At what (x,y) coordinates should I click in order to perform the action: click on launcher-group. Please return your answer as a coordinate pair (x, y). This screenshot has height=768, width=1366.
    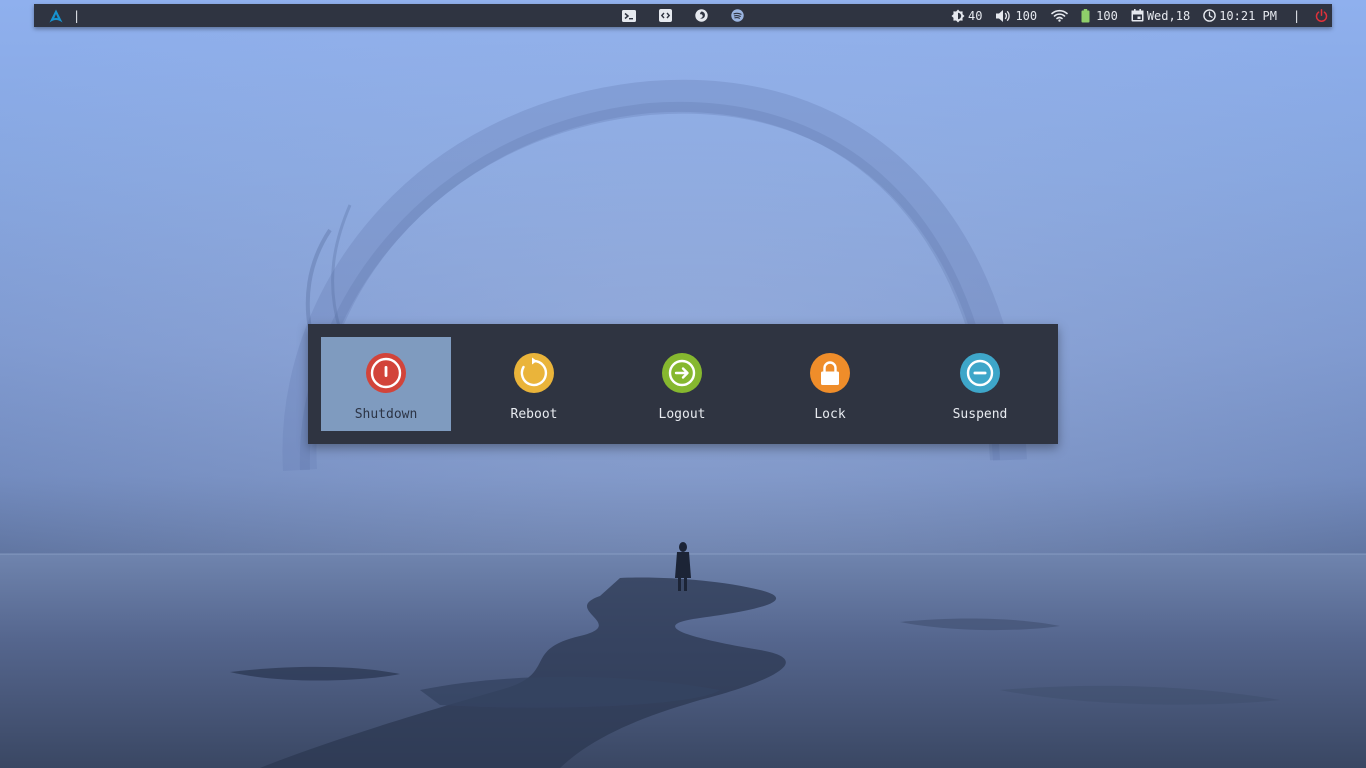
    Looking at the image, I should click on (683, 15).